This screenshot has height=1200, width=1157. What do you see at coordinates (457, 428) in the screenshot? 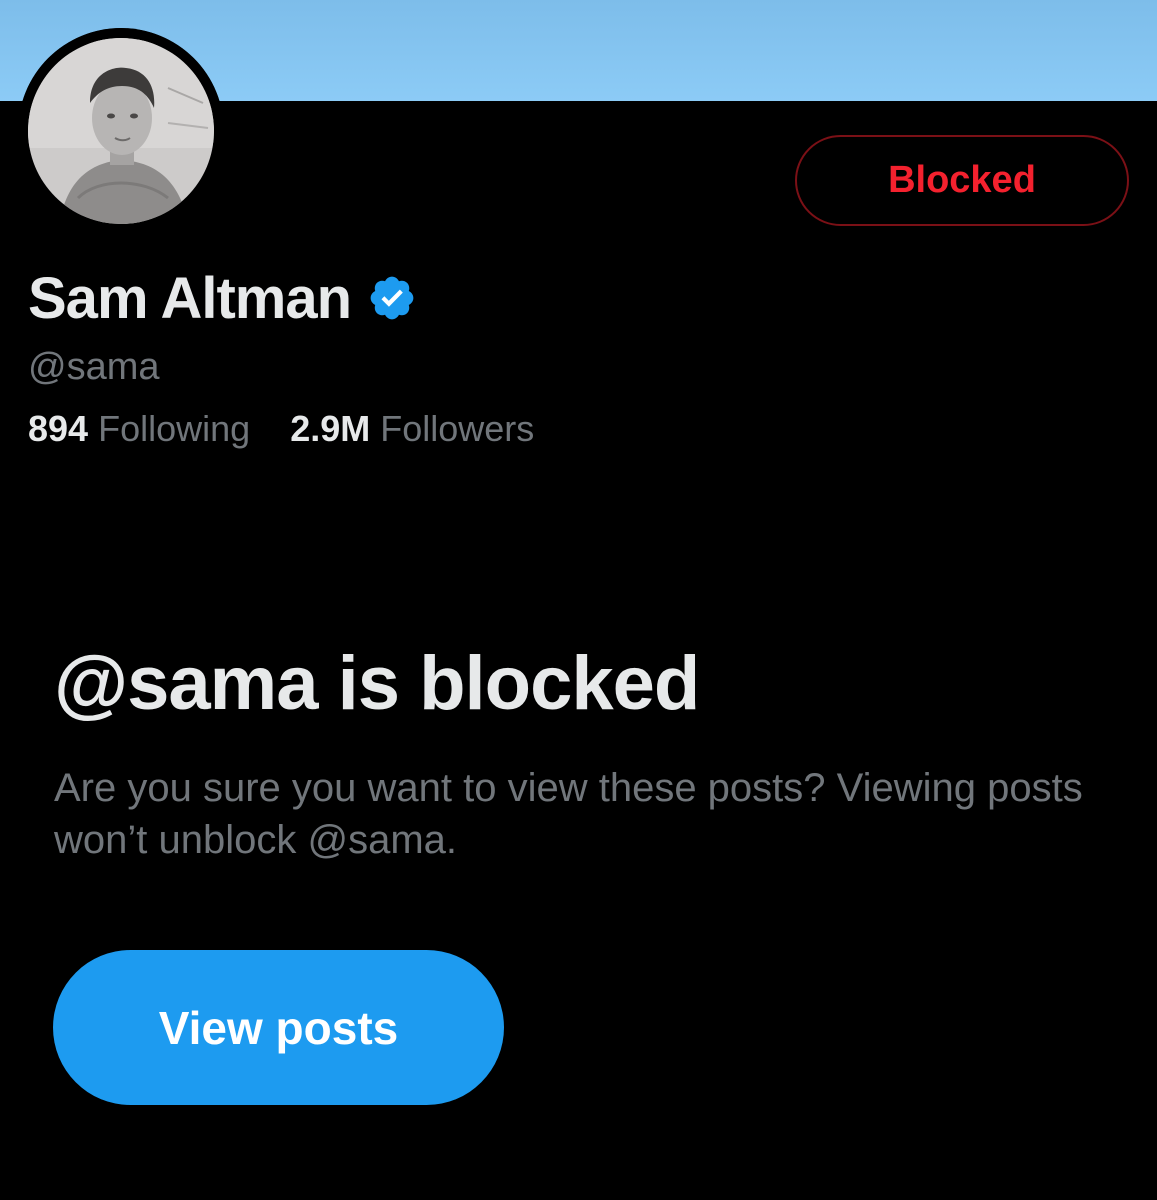
I see `followers-label: Followers` at bounding box center [457, 428].